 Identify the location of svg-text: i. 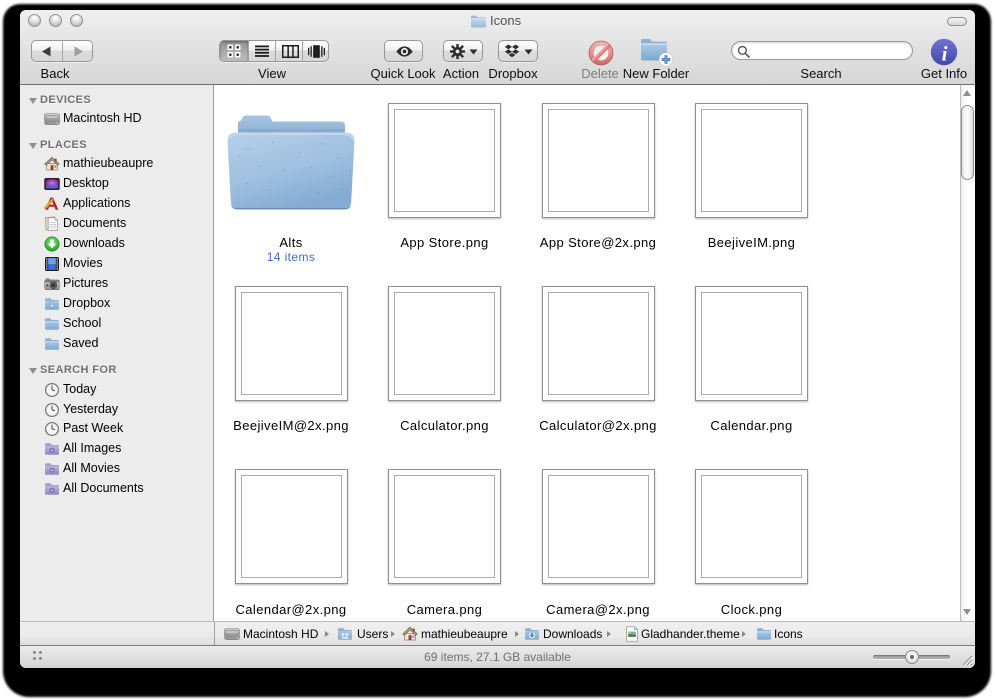
(945, 54).